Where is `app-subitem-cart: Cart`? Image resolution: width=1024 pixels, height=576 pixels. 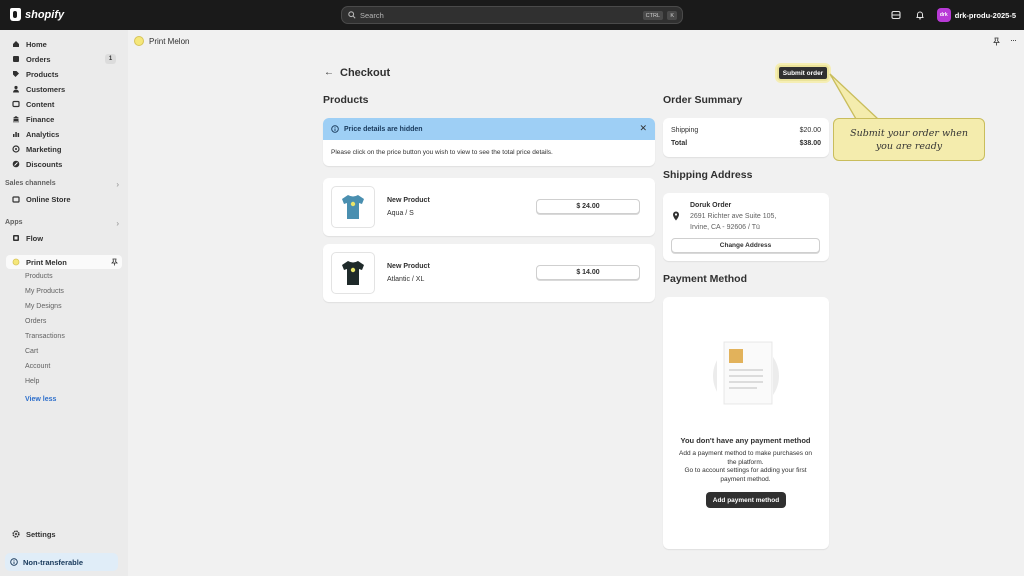 app-subitem-cart: Cart is located at coordinates (31, 351).